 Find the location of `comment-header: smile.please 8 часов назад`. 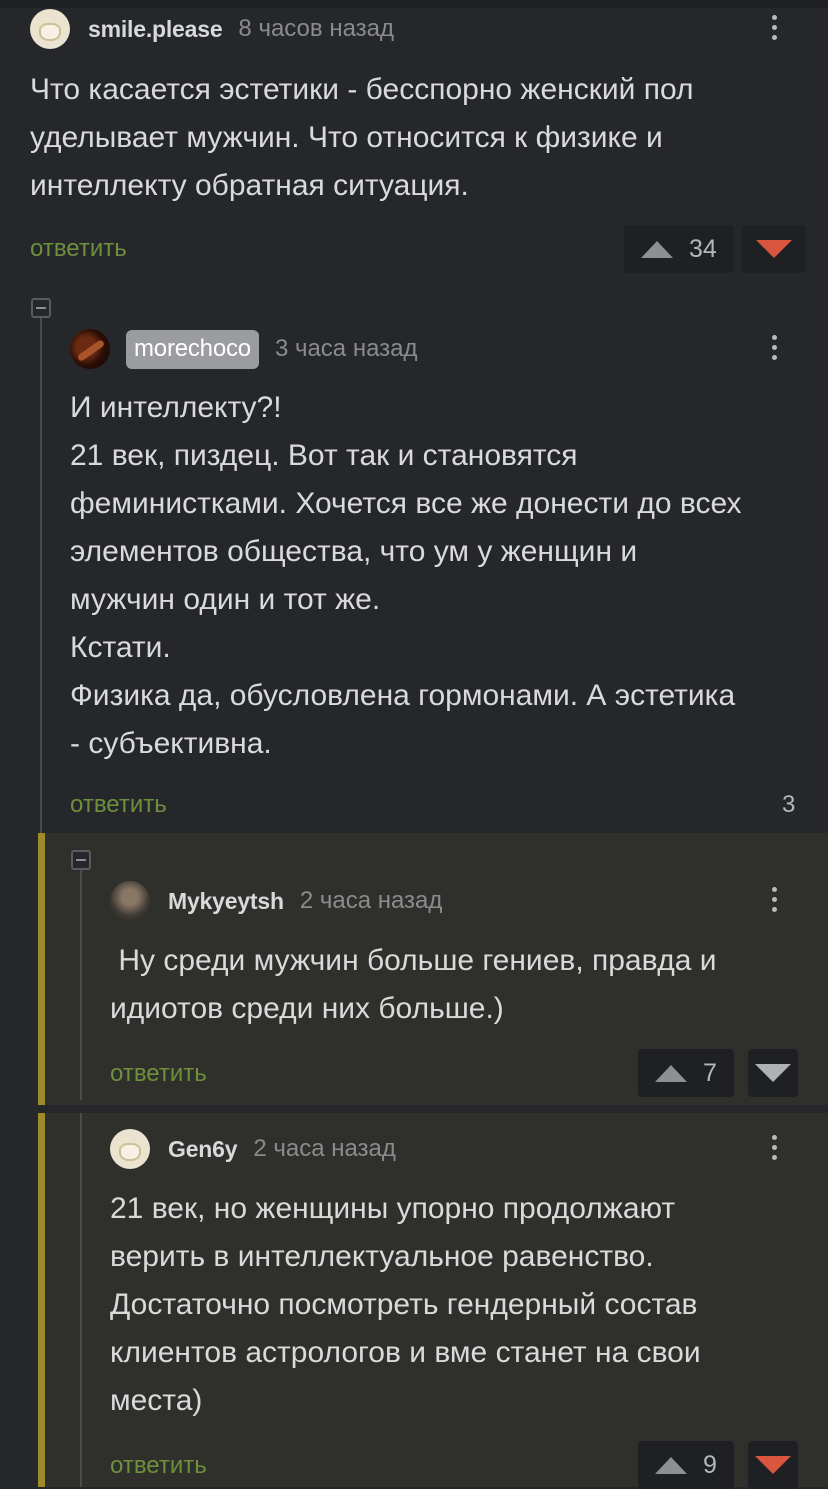

comment-header: smile.please 8 часов назад is located at coordinates (212, 29).